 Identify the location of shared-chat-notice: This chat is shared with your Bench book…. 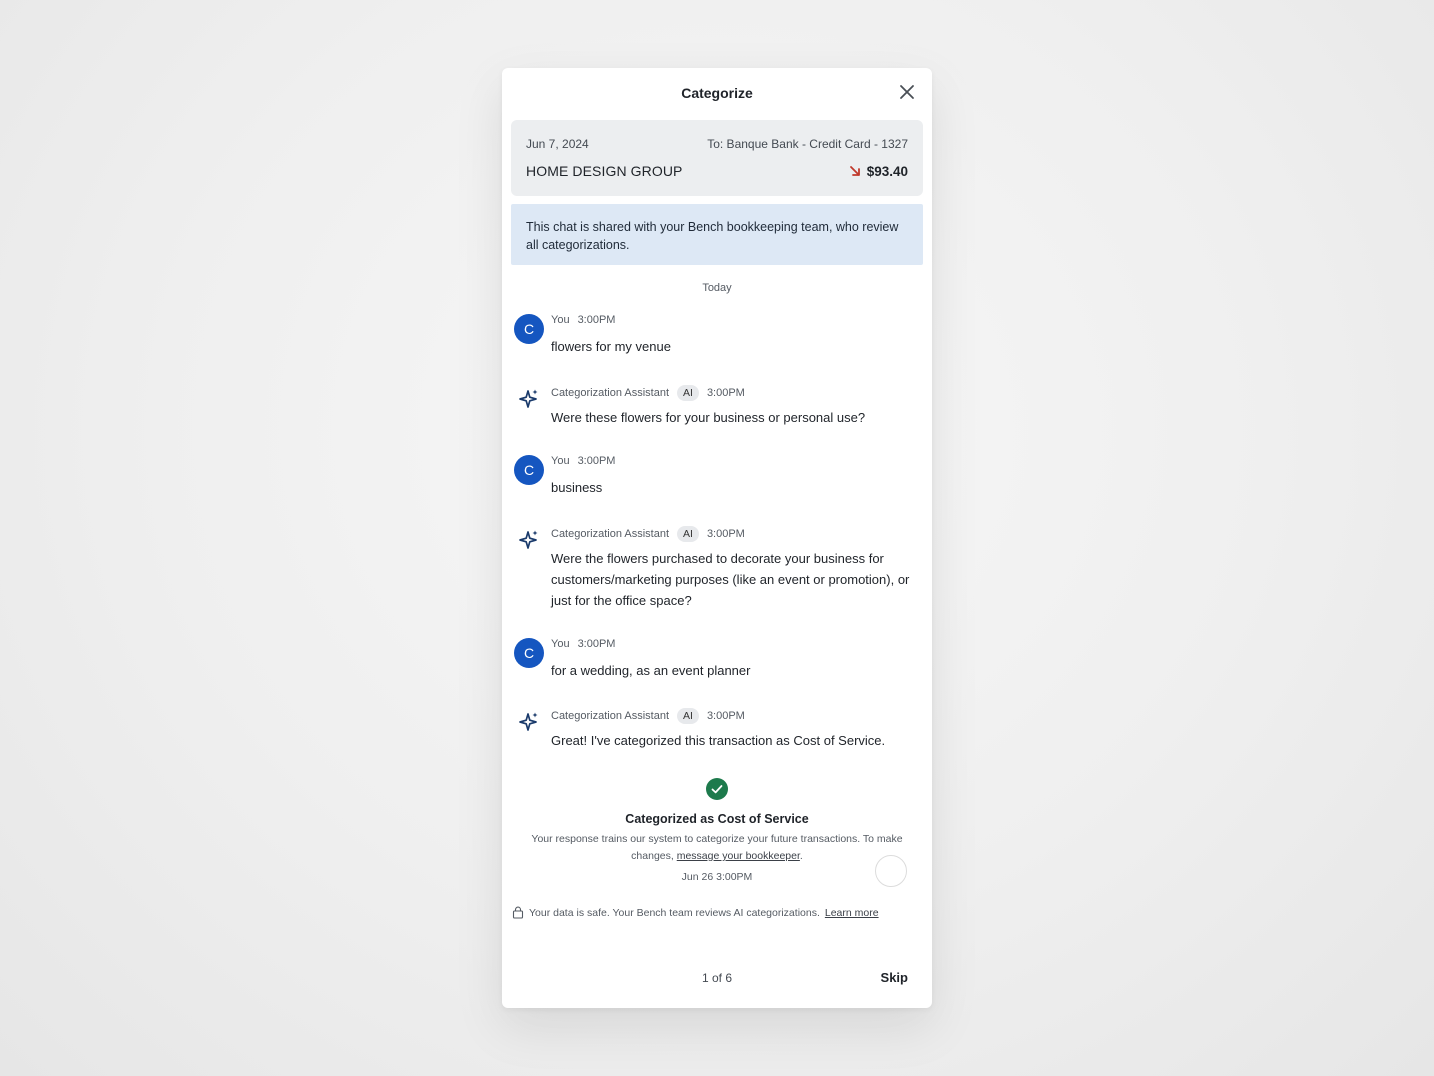
(717, 234).